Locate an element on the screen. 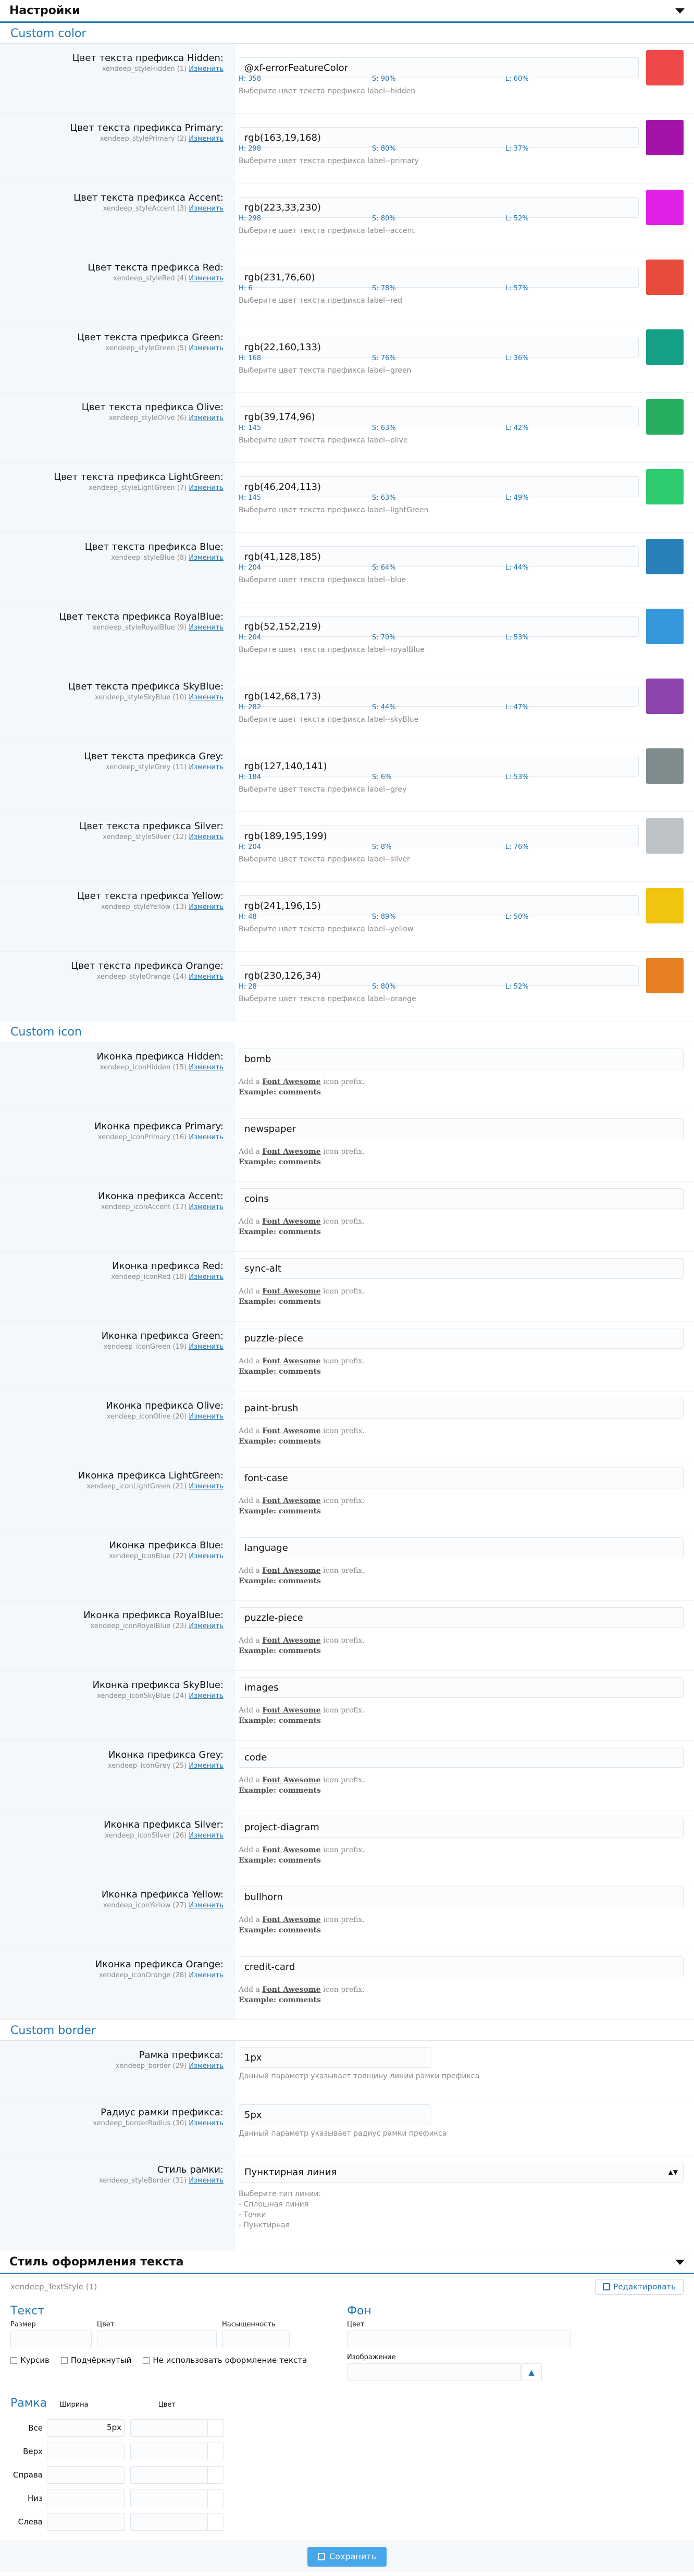 This screenshot has height=2576, width=694. icon-input: images is located at coordinates (461, 1687).